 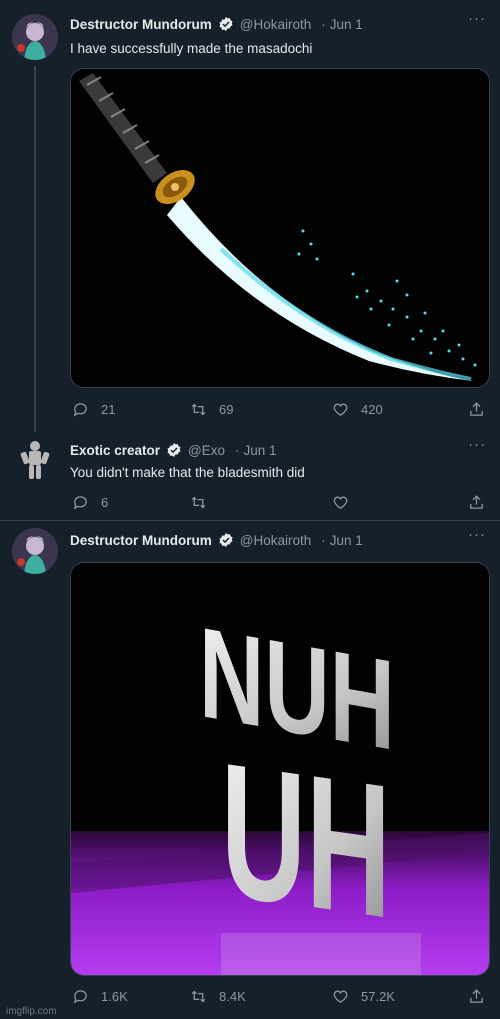 I want to click on reply-count: 6, so click(x=105, y=502).